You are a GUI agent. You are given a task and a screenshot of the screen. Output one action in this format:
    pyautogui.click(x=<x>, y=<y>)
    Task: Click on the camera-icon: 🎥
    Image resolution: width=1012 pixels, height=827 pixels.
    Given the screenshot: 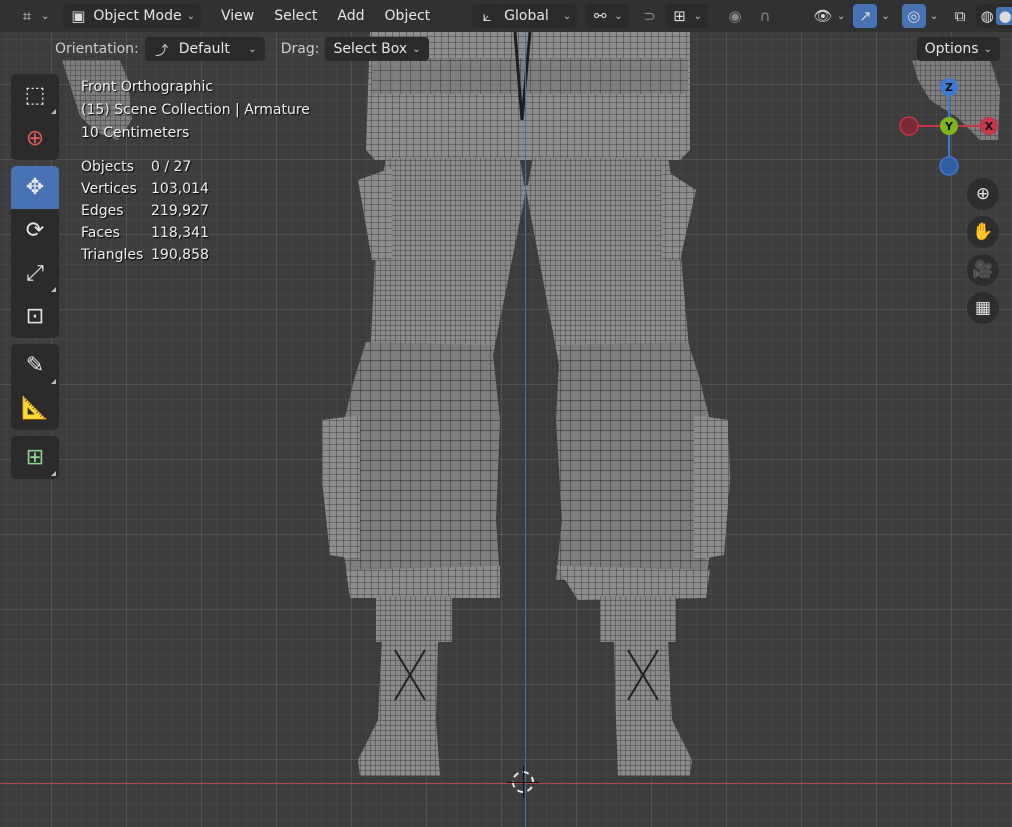 What is the action you would take?
    pyautogui.click(x=983, y=270)
    